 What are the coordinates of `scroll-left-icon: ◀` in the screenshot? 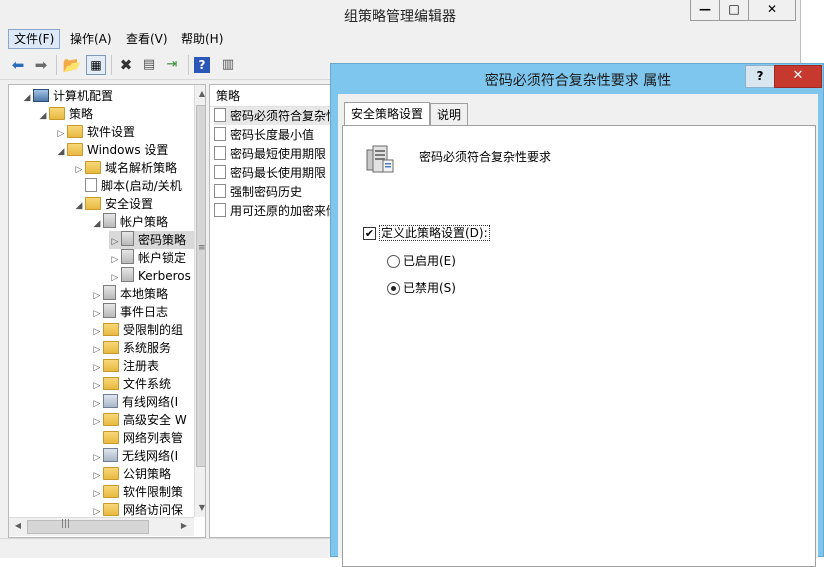 It's located at (18, 526).